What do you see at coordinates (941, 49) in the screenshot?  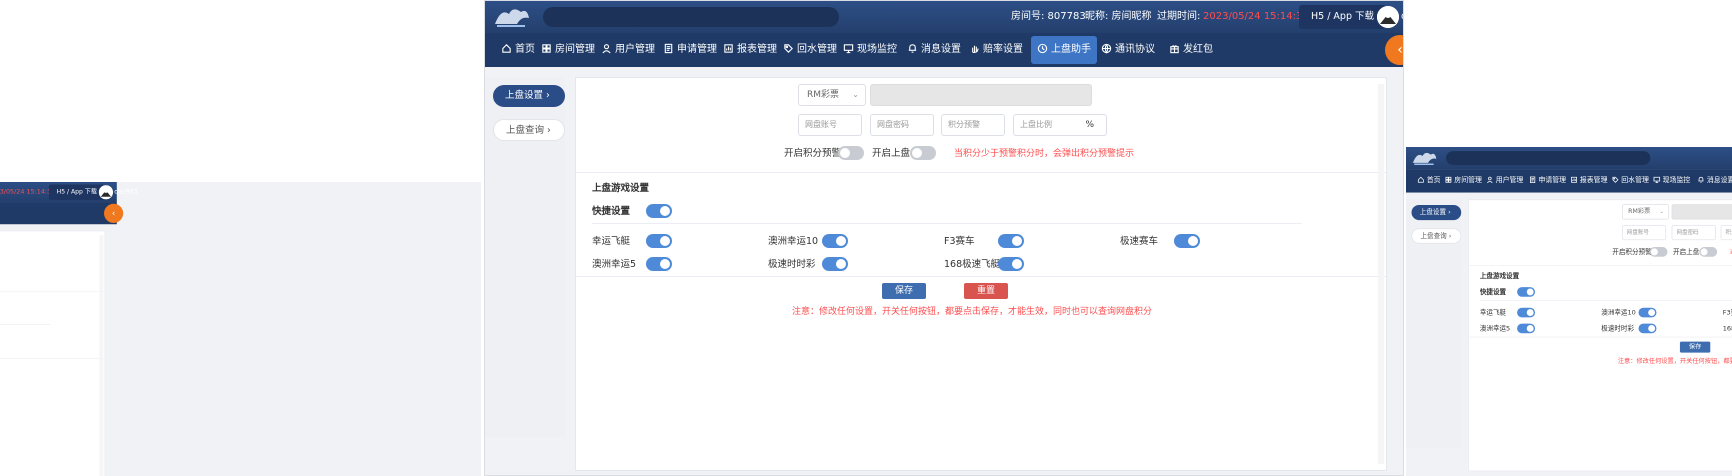 I see `nav-item-label: 消息设置` at bounding box center [941, 49].